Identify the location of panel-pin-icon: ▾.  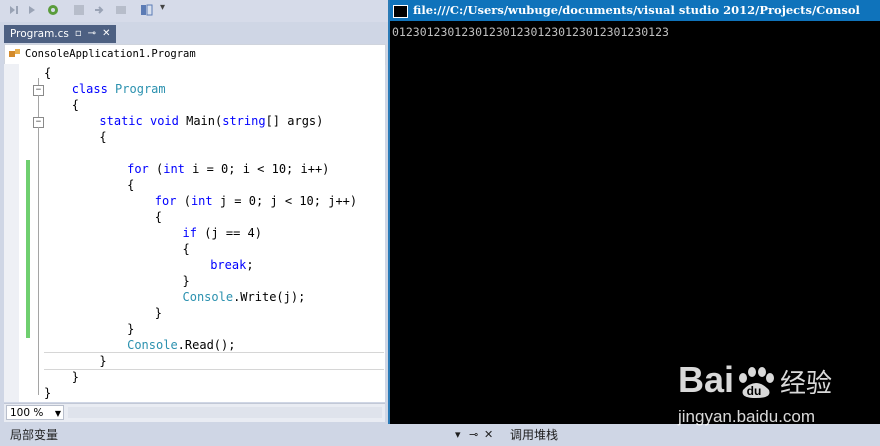
(458, 435).